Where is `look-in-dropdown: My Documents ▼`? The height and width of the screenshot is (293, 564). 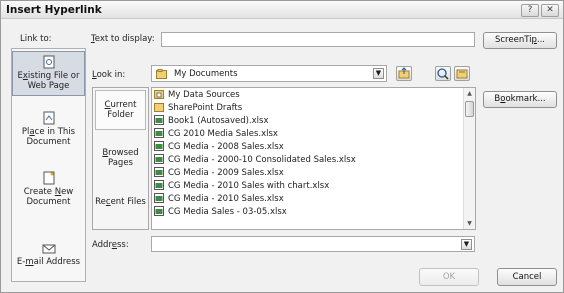
look-in-dropdown: My Documents ▼ is located at coordinates (269, 73).